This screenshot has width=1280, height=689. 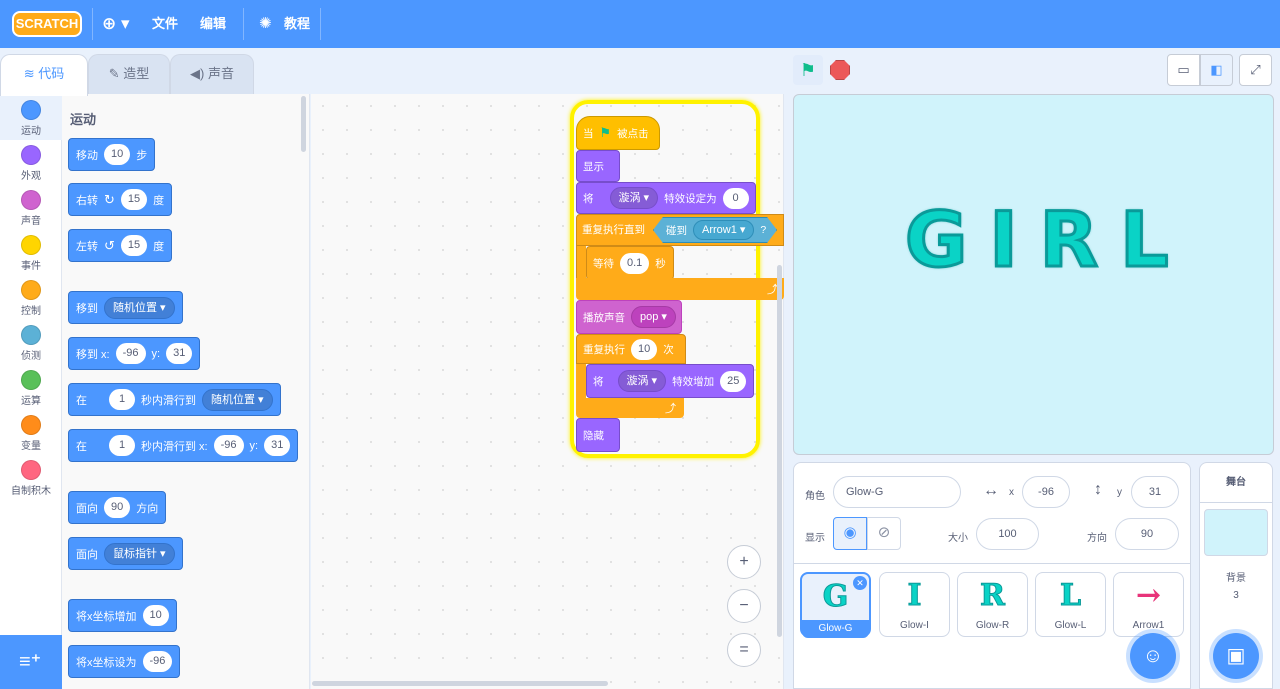 I want to click on stop-button, so click(x=840, y=70).